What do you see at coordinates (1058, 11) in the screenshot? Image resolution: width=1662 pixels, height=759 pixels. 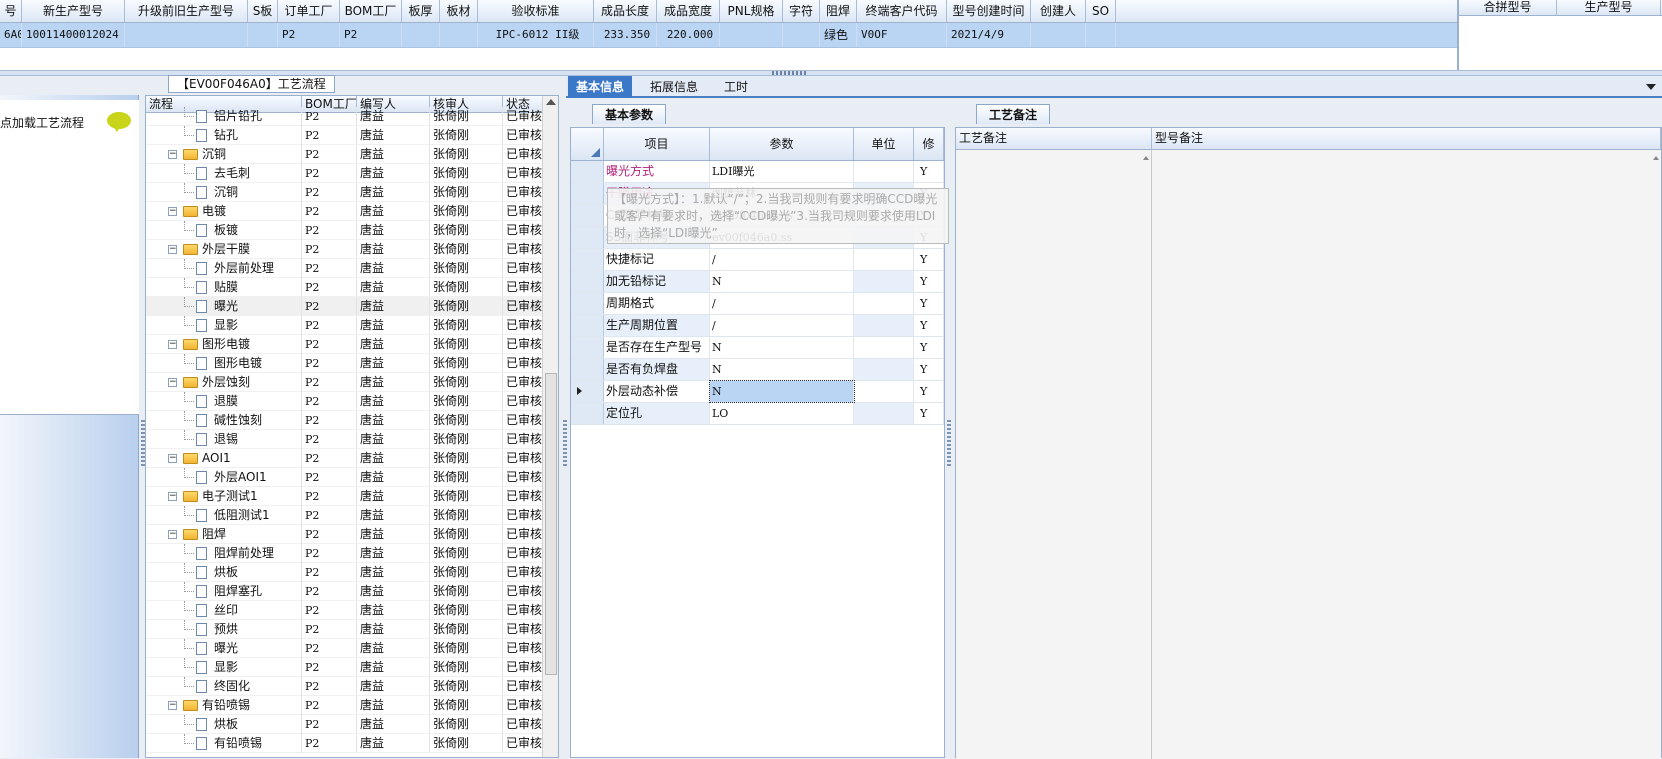 I see `order-col-header: 创建人` at bounding box center [1058, 11].